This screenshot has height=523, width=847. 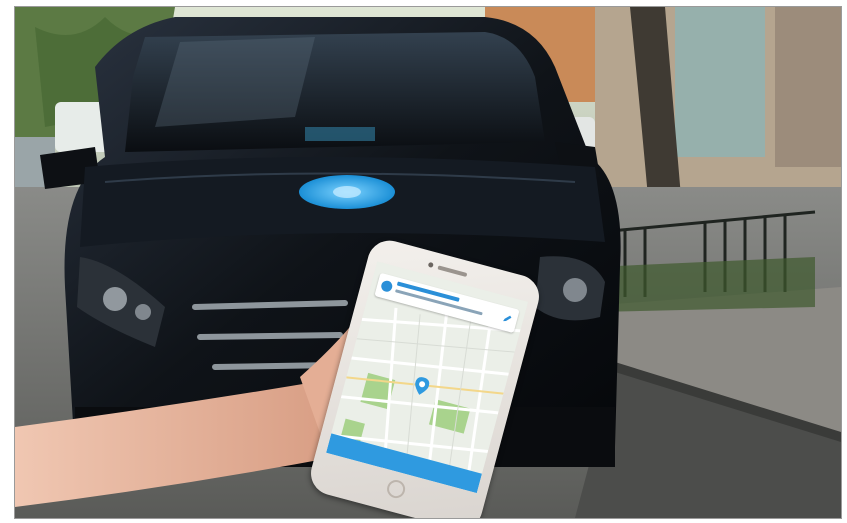 What do you see at coordinates (396, 489) in the screenshot?
I see `home-button` at bounding box center [396, 489].